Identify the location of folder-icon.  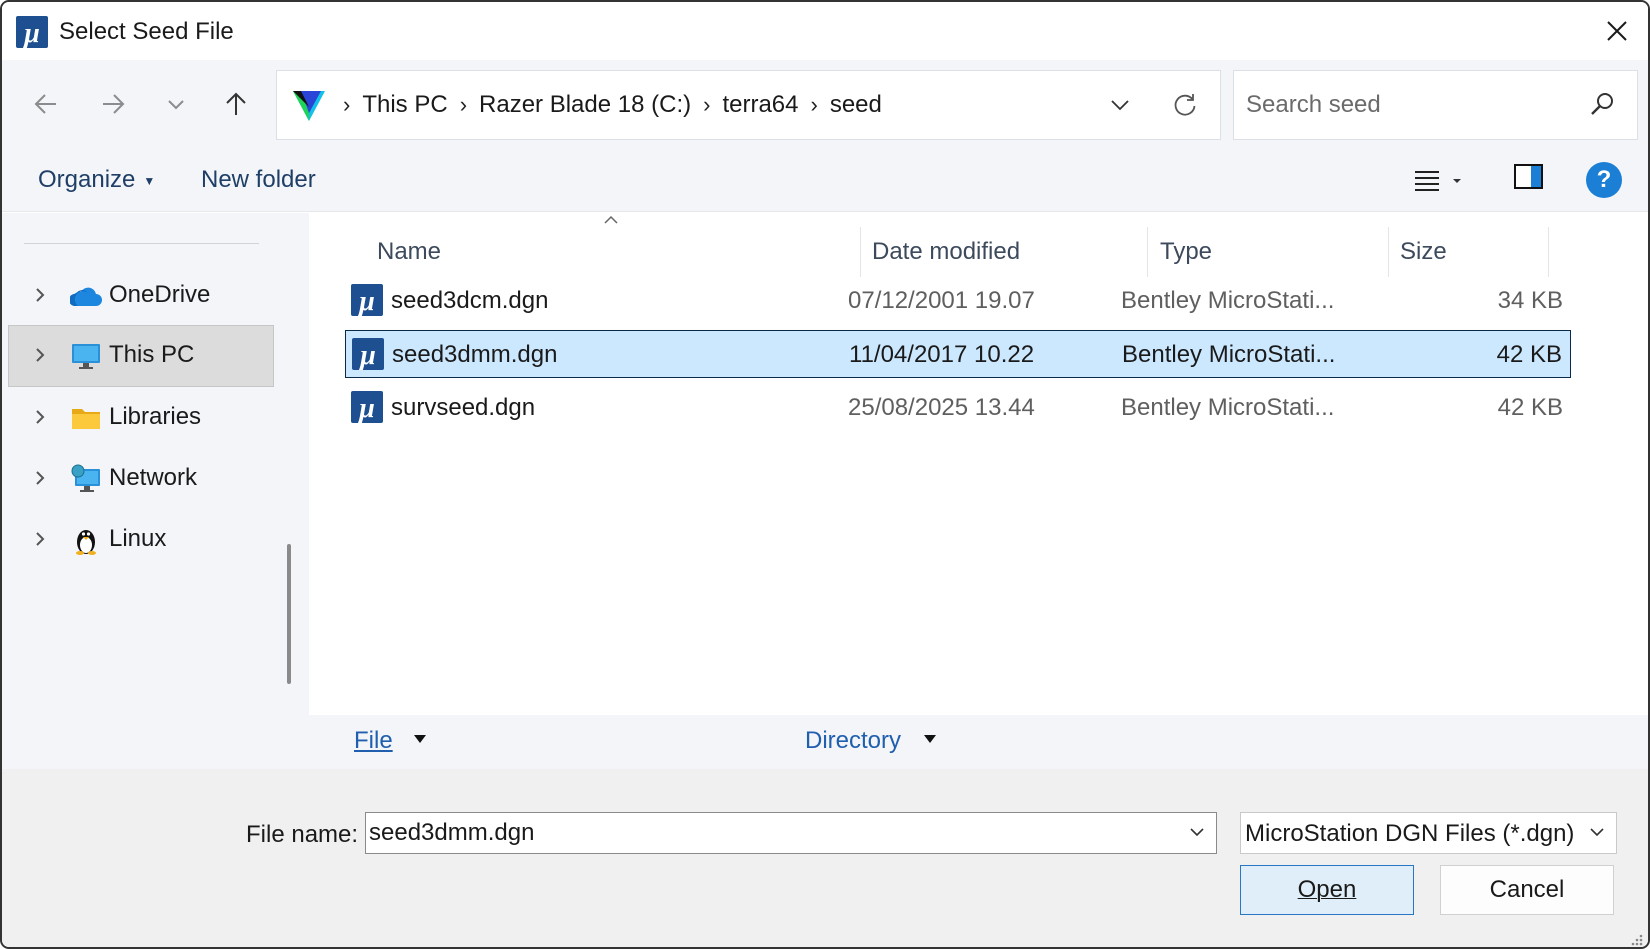
(86, 419).